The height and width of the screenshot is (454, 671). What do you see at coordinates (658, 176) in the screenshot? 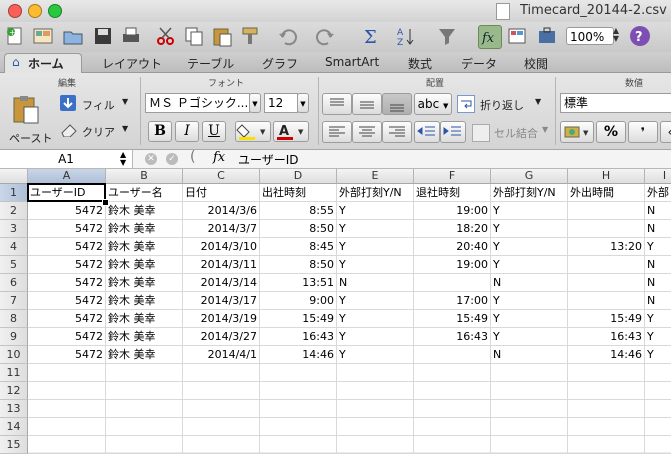
I see `column-header-i: I` at bounding box center [658, 176].